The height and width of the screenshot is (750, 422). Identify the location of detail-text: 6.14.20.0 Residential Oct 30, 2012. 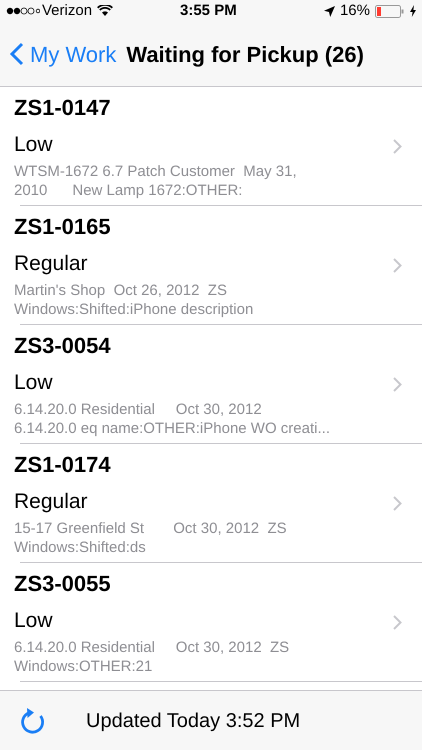
(138, 409).